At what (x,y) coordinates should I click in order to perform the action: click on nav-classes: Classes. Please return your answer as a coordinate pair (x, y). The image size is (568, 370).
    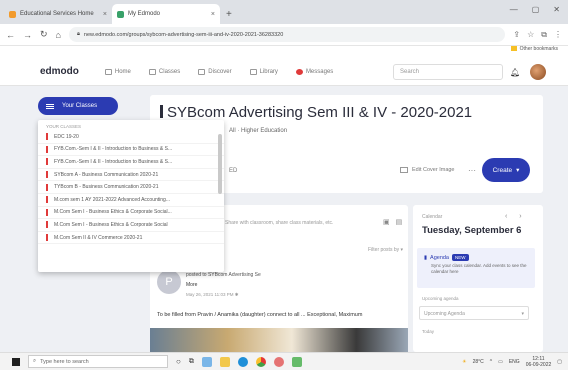
    Looking at the image, I should click on (164, 71).